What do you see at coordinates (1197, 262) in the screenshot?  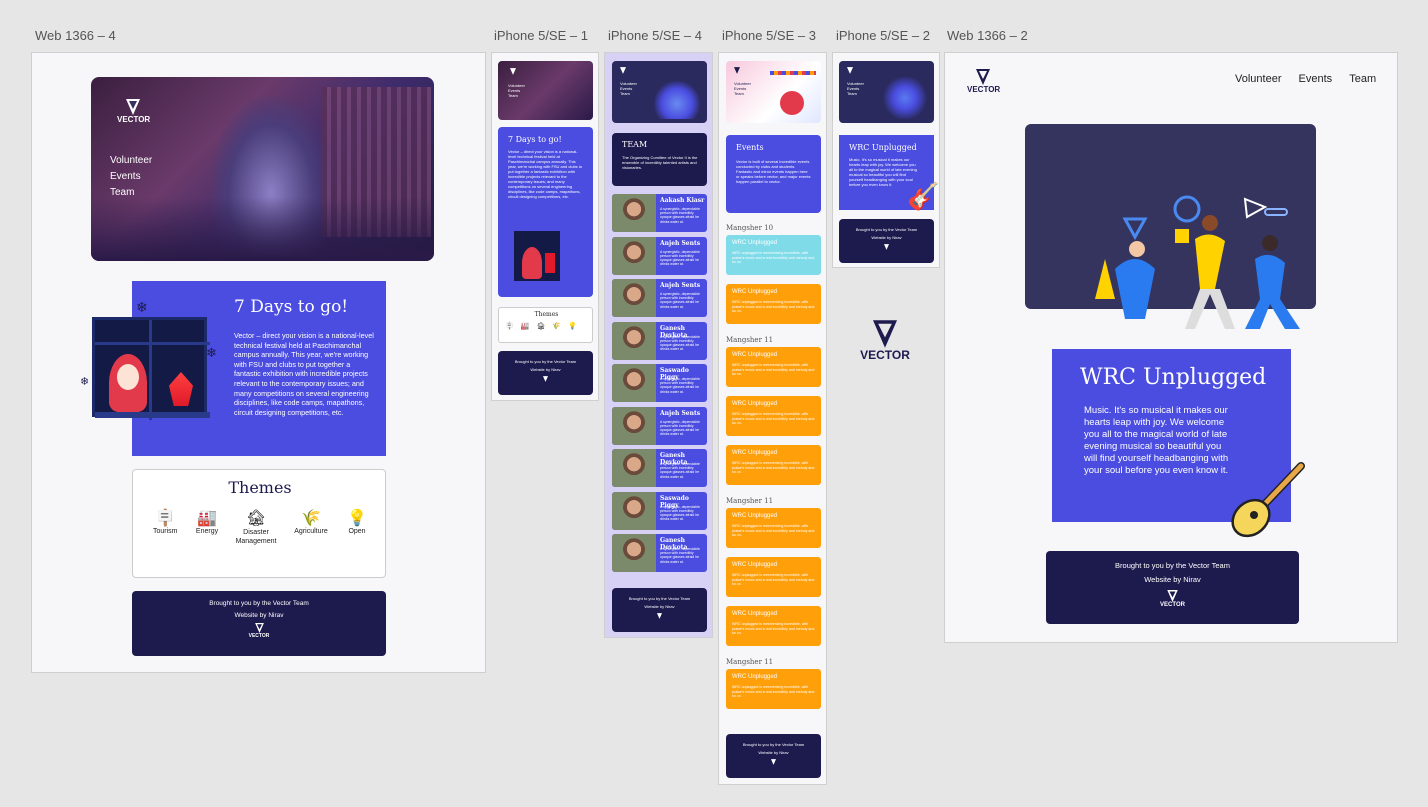 I see `dancers-illustration` at bounding box center [1197, 262].